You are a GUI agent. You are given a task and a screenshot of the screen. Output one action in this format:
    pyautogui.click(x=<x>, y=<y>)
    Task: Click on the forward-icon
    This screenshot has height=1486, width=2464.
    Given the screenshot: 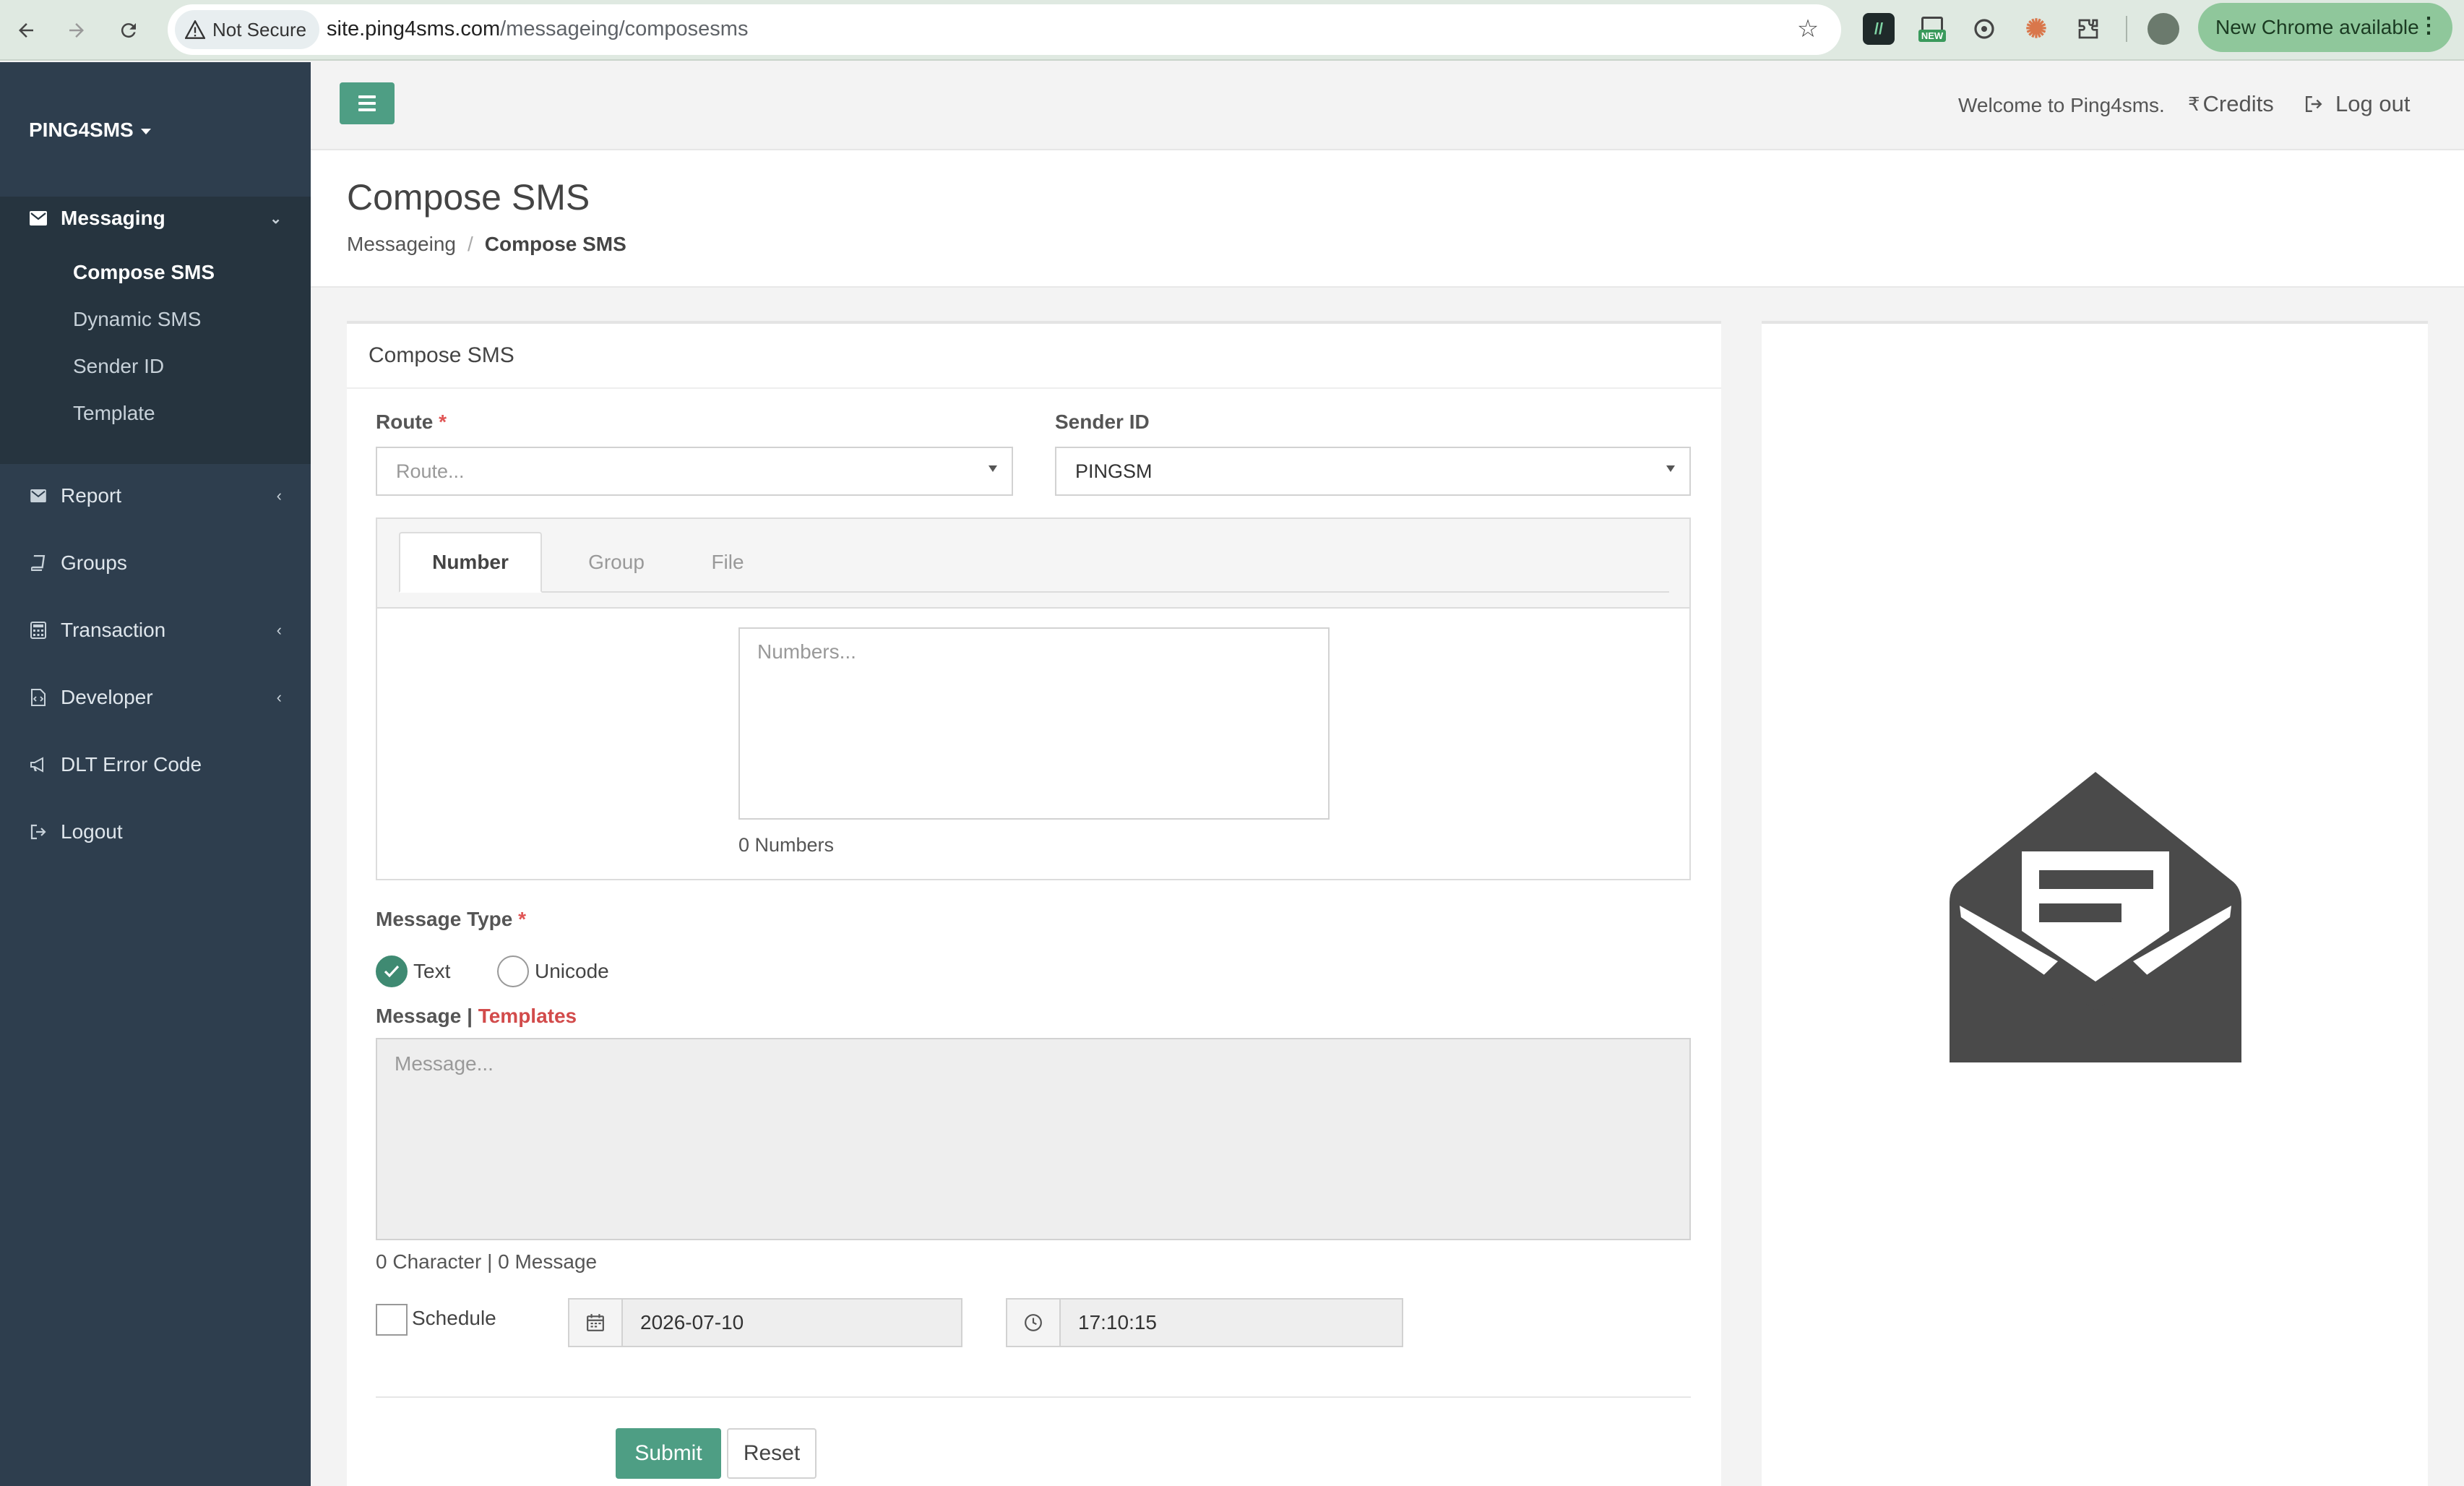 What is the action you would take?
    pyautogui.click(x=76, y=30)
    